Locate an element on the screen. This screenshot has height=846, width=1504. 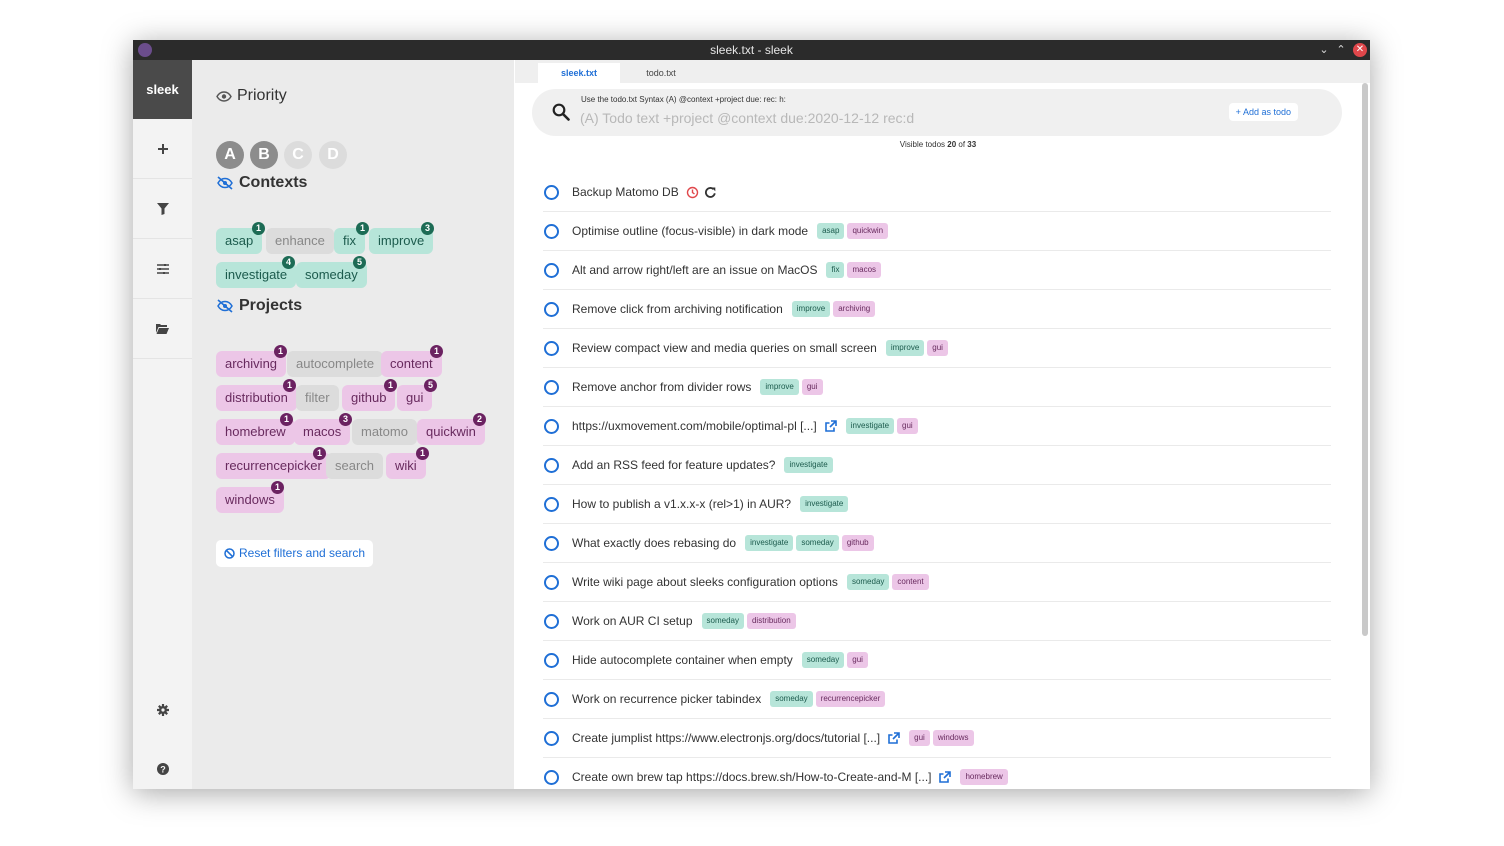
plus-icon is located at coordinates (162, 148).